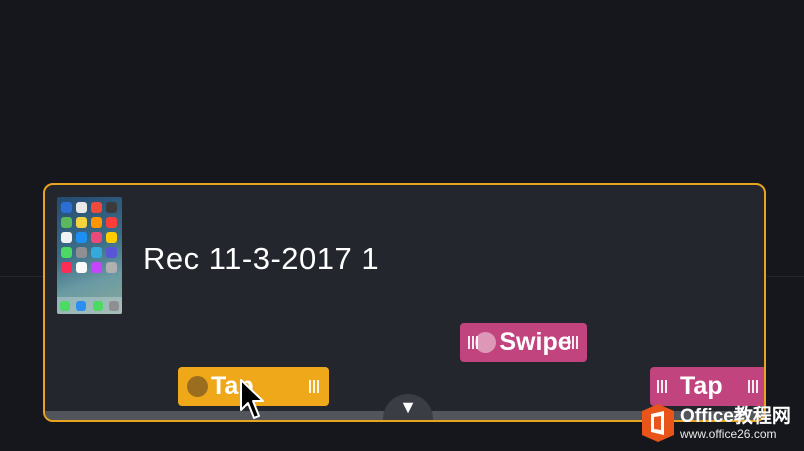  I want to click on home-screen-dock, so click(89, 305).